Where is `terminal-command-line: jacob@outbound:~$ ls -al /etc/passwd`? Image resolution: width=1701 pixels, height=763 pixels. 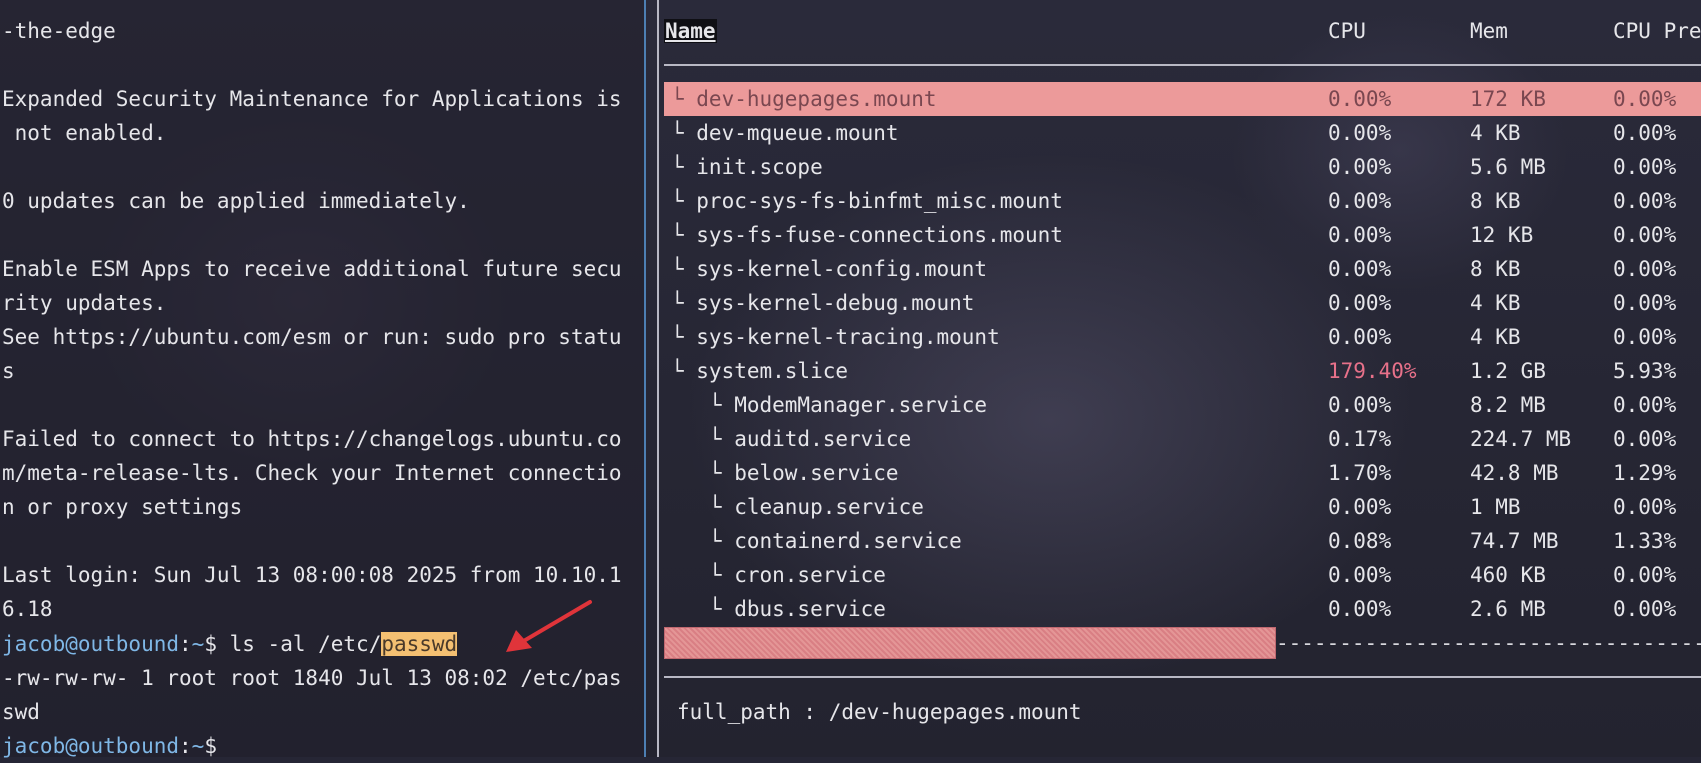 terminal-command-line: jacob@outbound:~$ ls -al /etc/passwd is located at coordinates (230, 644).